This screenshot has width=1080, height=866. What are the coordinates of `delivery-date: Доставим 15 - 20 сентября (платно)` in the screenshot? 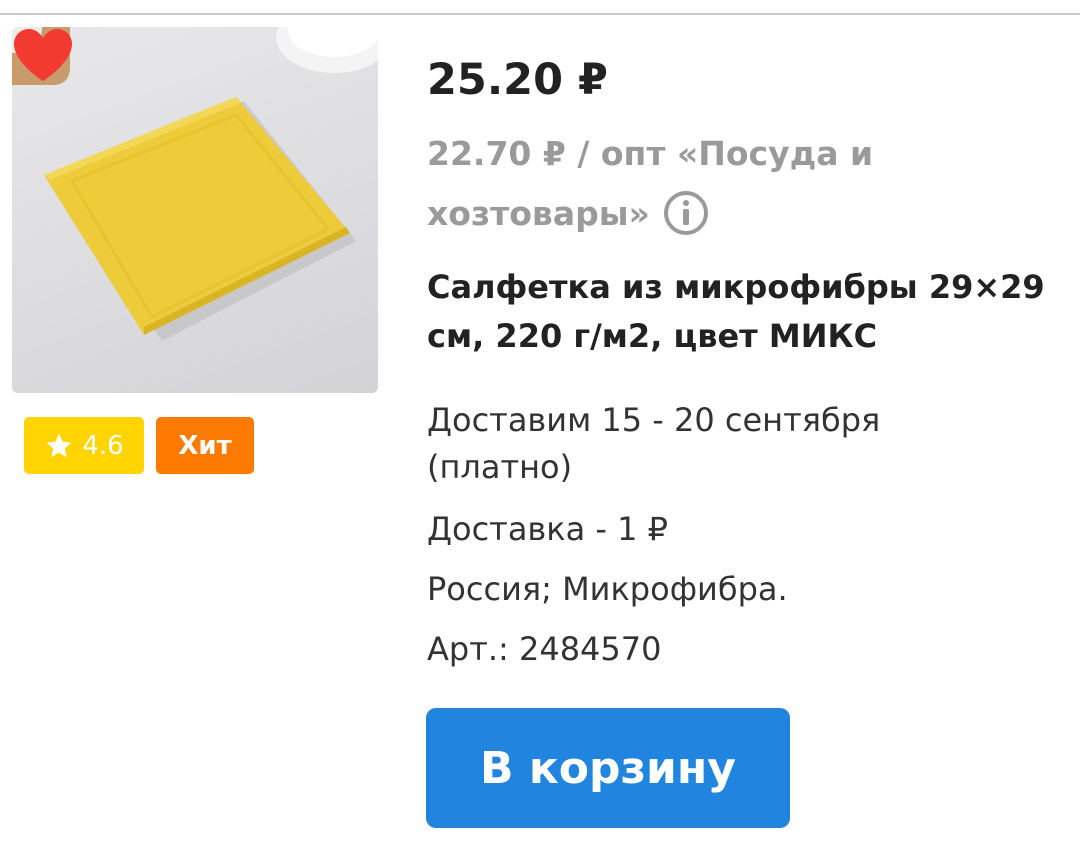 It's located at (654, 443).